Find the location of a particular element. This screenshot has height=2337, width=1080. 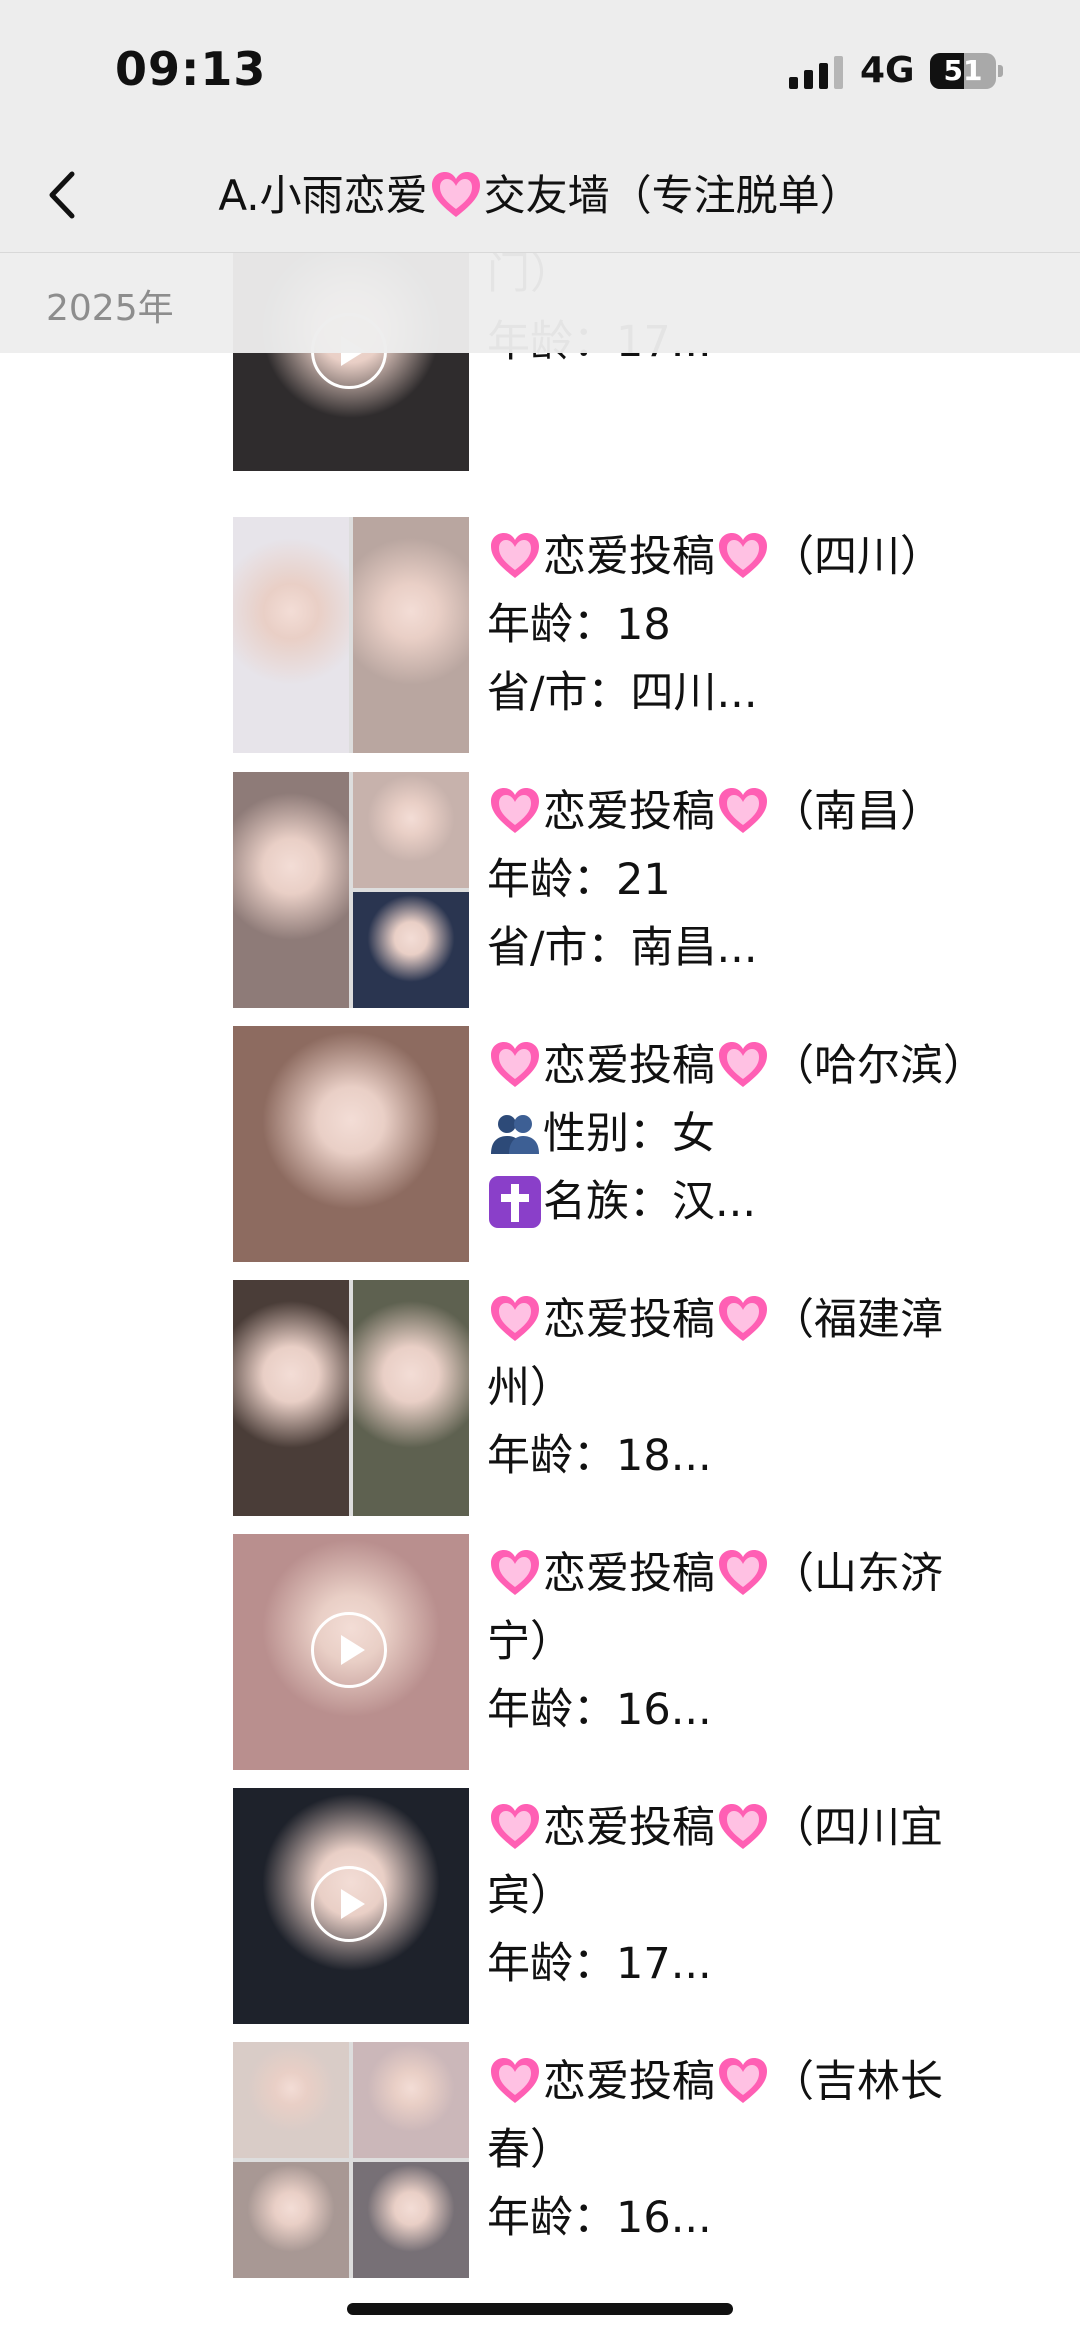

home-indicator is located at coordinates (540, 2309).